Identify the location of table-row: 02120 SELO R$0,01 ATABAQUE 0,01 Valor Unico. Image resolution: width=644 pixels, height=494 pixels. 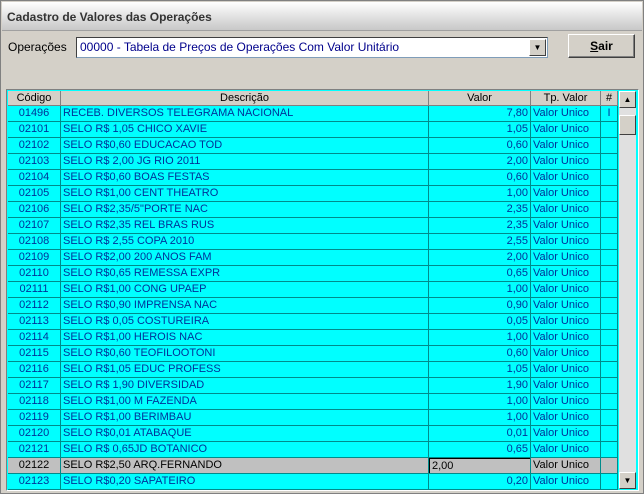
(313, 434).